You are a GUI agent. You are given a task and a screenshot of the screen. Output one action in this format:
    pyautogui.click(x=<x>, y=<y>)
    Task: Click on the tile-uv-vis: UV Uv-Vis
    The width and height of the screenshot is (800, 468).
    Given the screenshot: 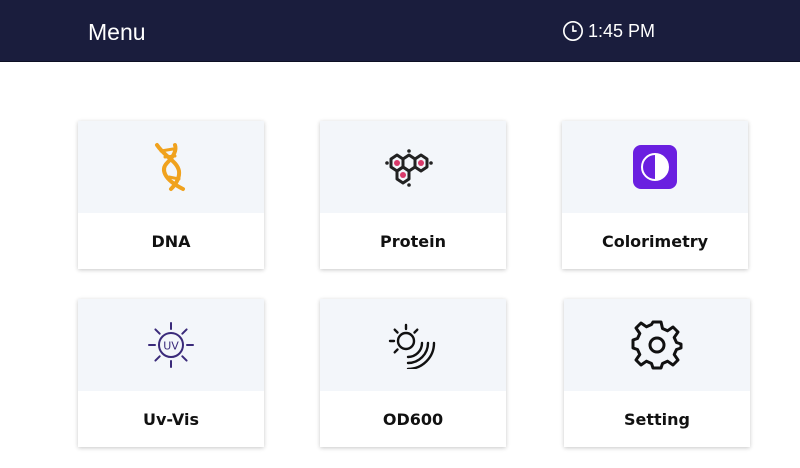 What is the action you would take?
    pyautogui.click(x=171, y=373)
    